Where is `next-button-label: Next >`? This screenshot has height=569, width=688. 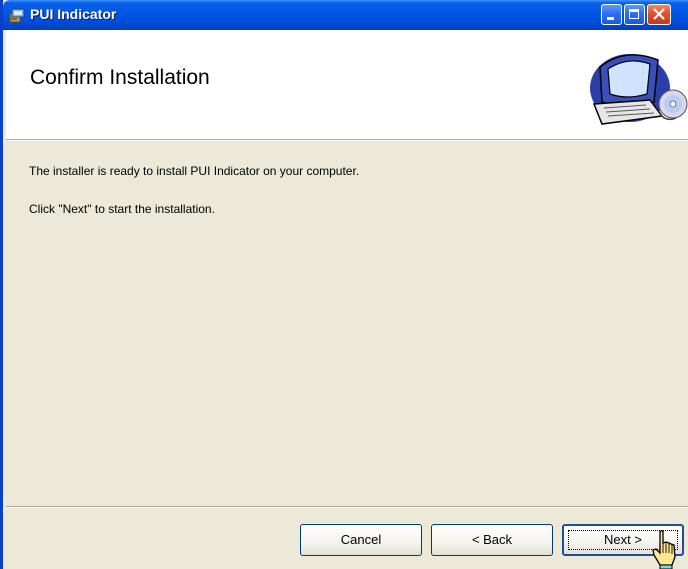 next-button-label: Next > is located at coordinates (623, 539).